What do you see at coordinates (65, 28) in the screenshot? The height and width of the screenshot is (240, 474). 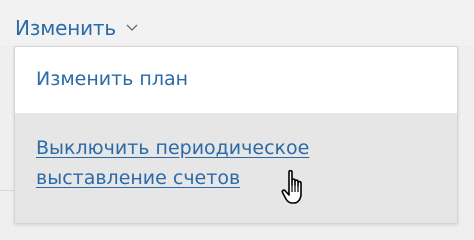 I see `edit-menu-label: Изменить` at bounding box center [65, 28].